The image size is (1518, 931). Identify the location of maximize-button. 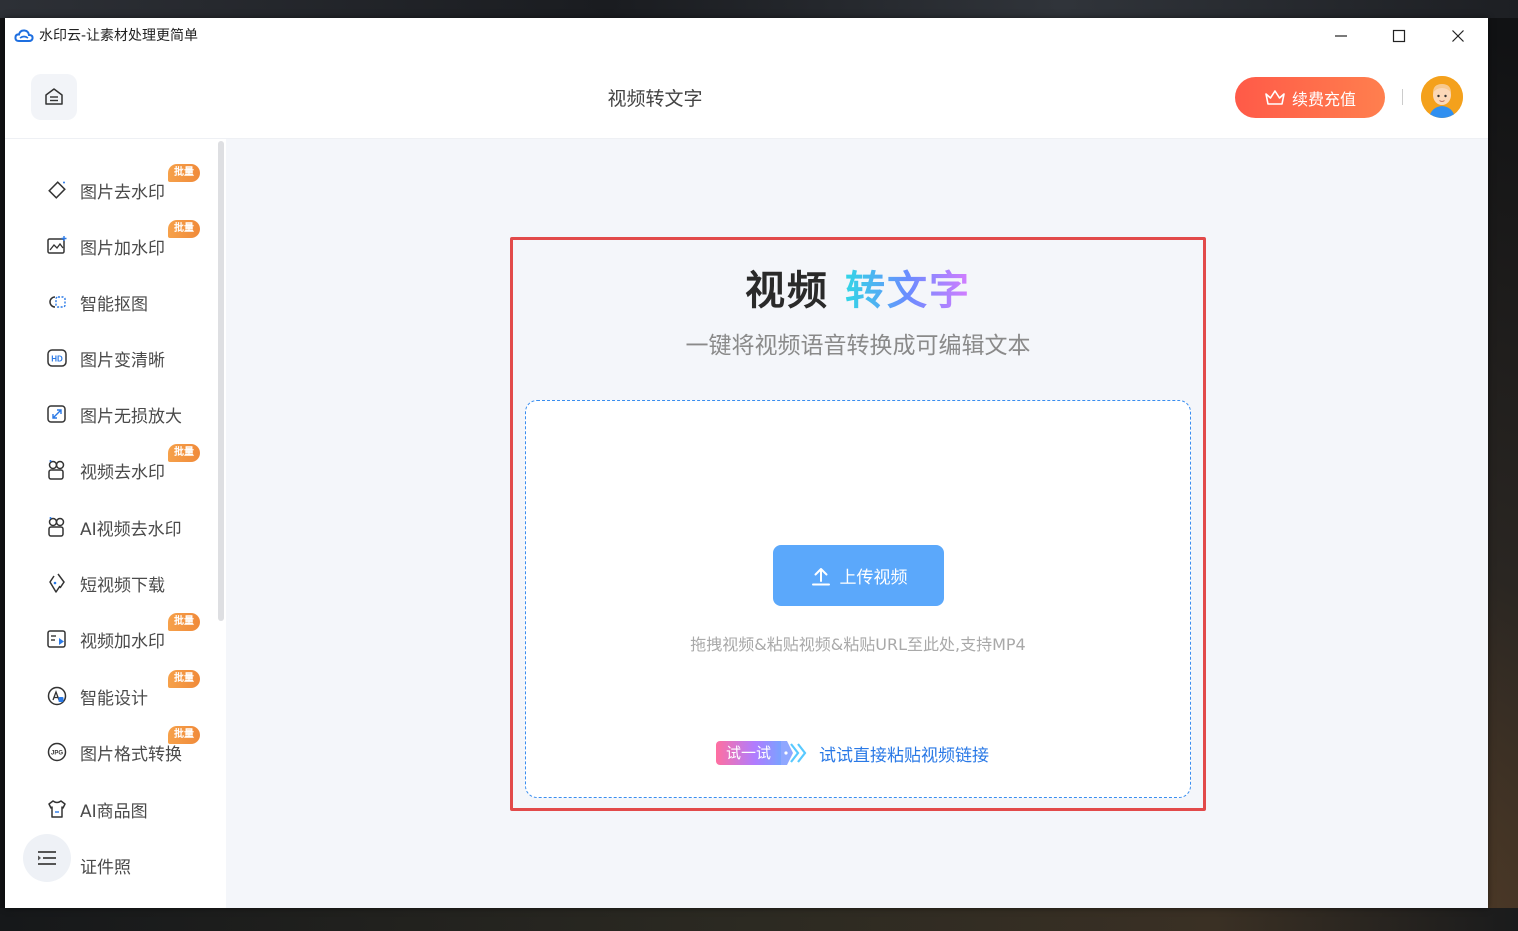
(1399, 36).